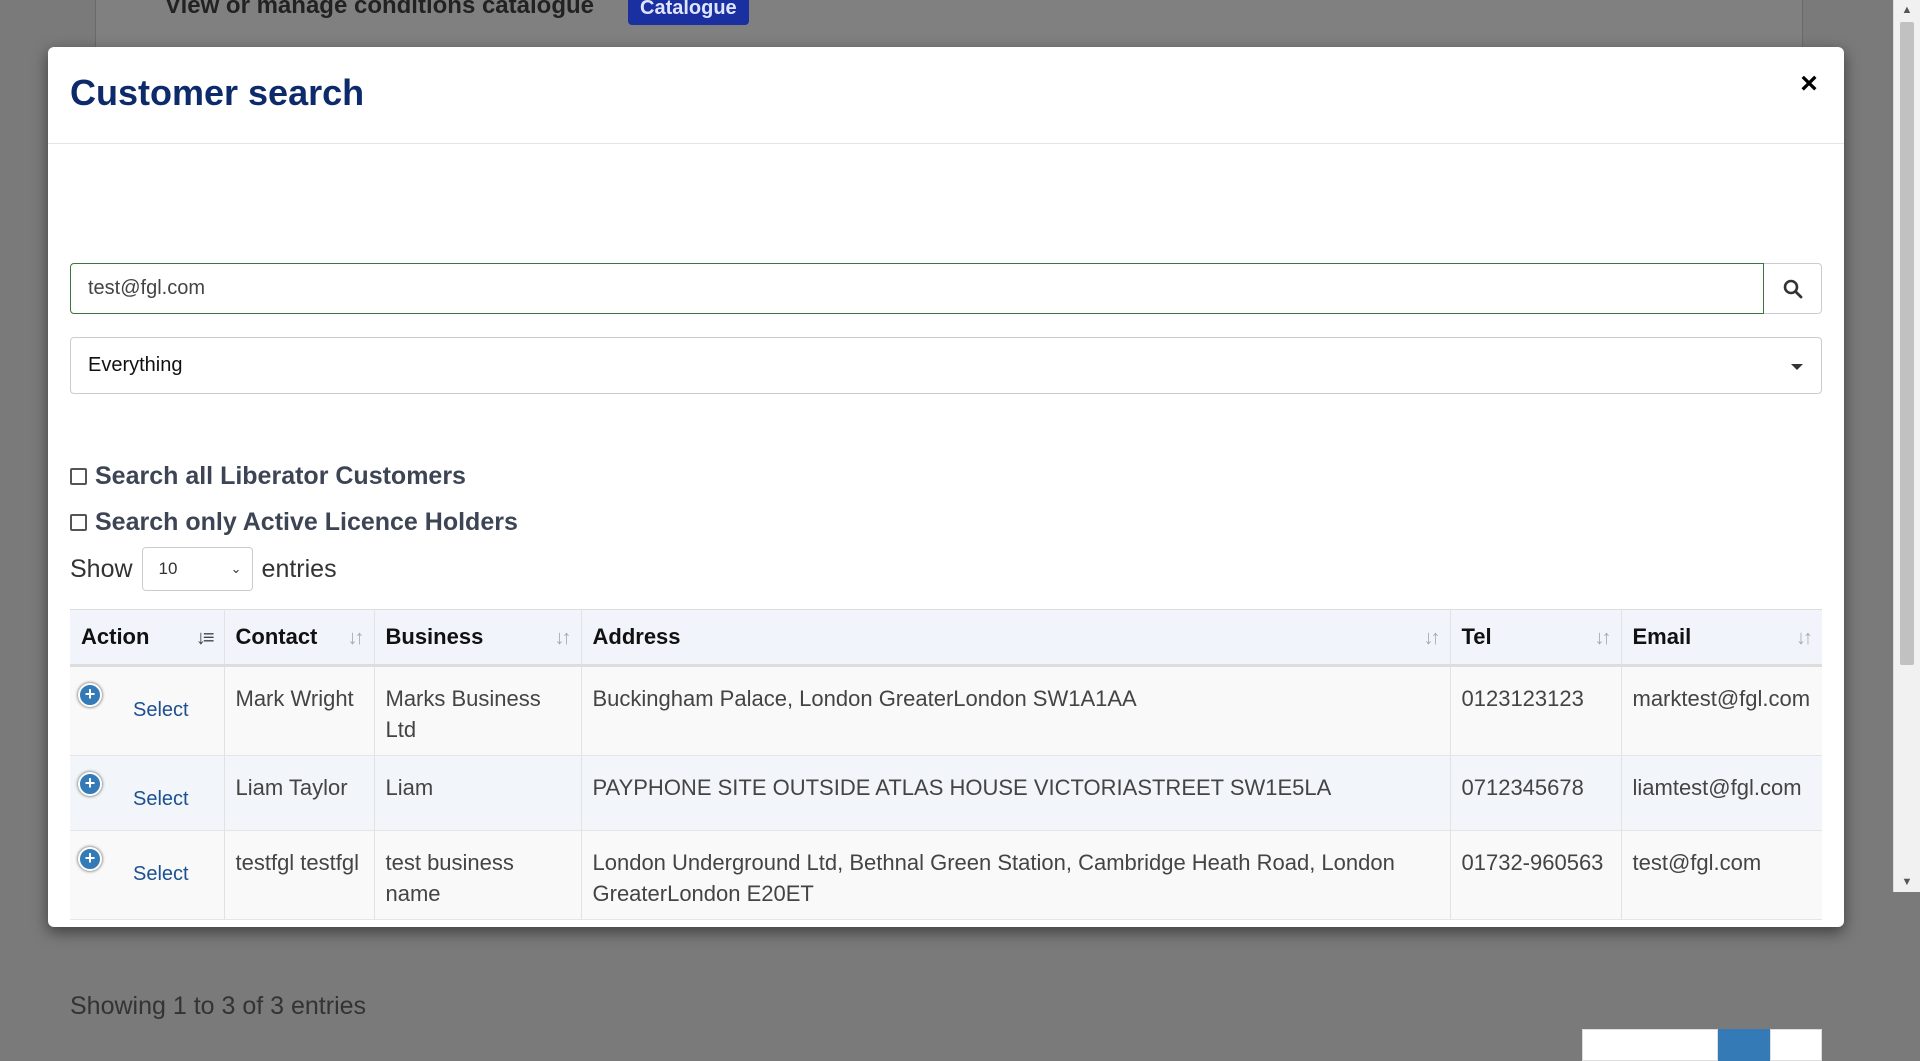  What do you see at coordinates (101, 568) in the screenshot?
I see `show-label: Show` at bounding box center [101, 568].